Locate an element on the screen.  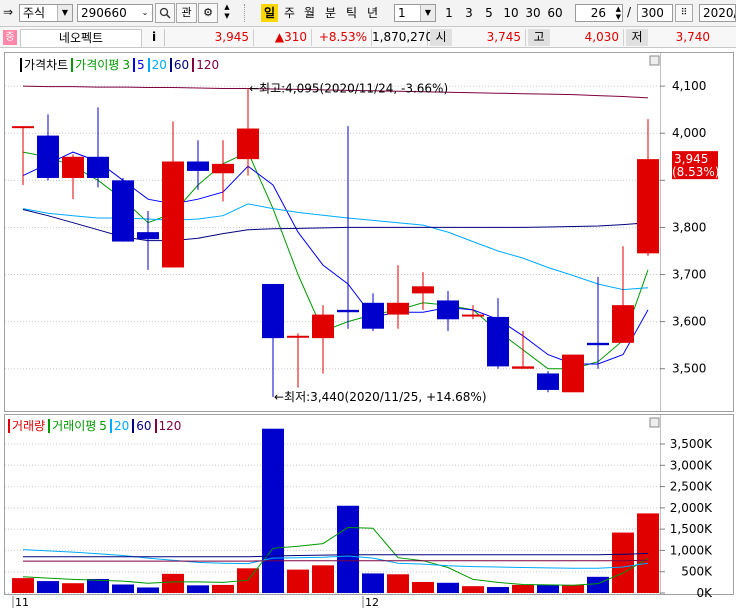
period-tick-button: 틱 is located at coordinates (351, 13).